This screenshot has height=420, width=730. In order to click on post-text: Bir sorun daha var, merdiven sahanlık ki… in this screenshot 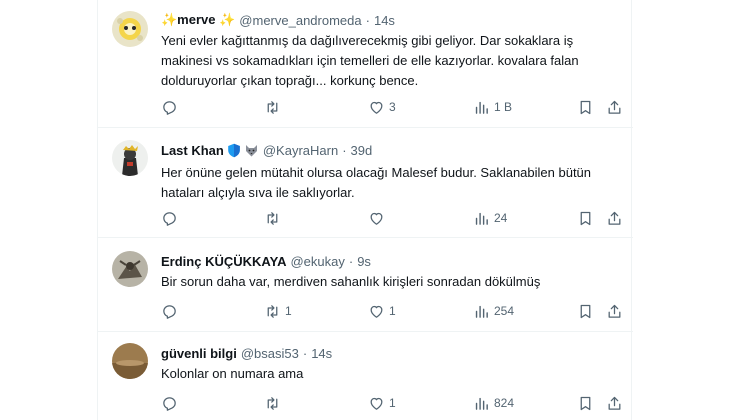, I will do `click(393, 282)`.